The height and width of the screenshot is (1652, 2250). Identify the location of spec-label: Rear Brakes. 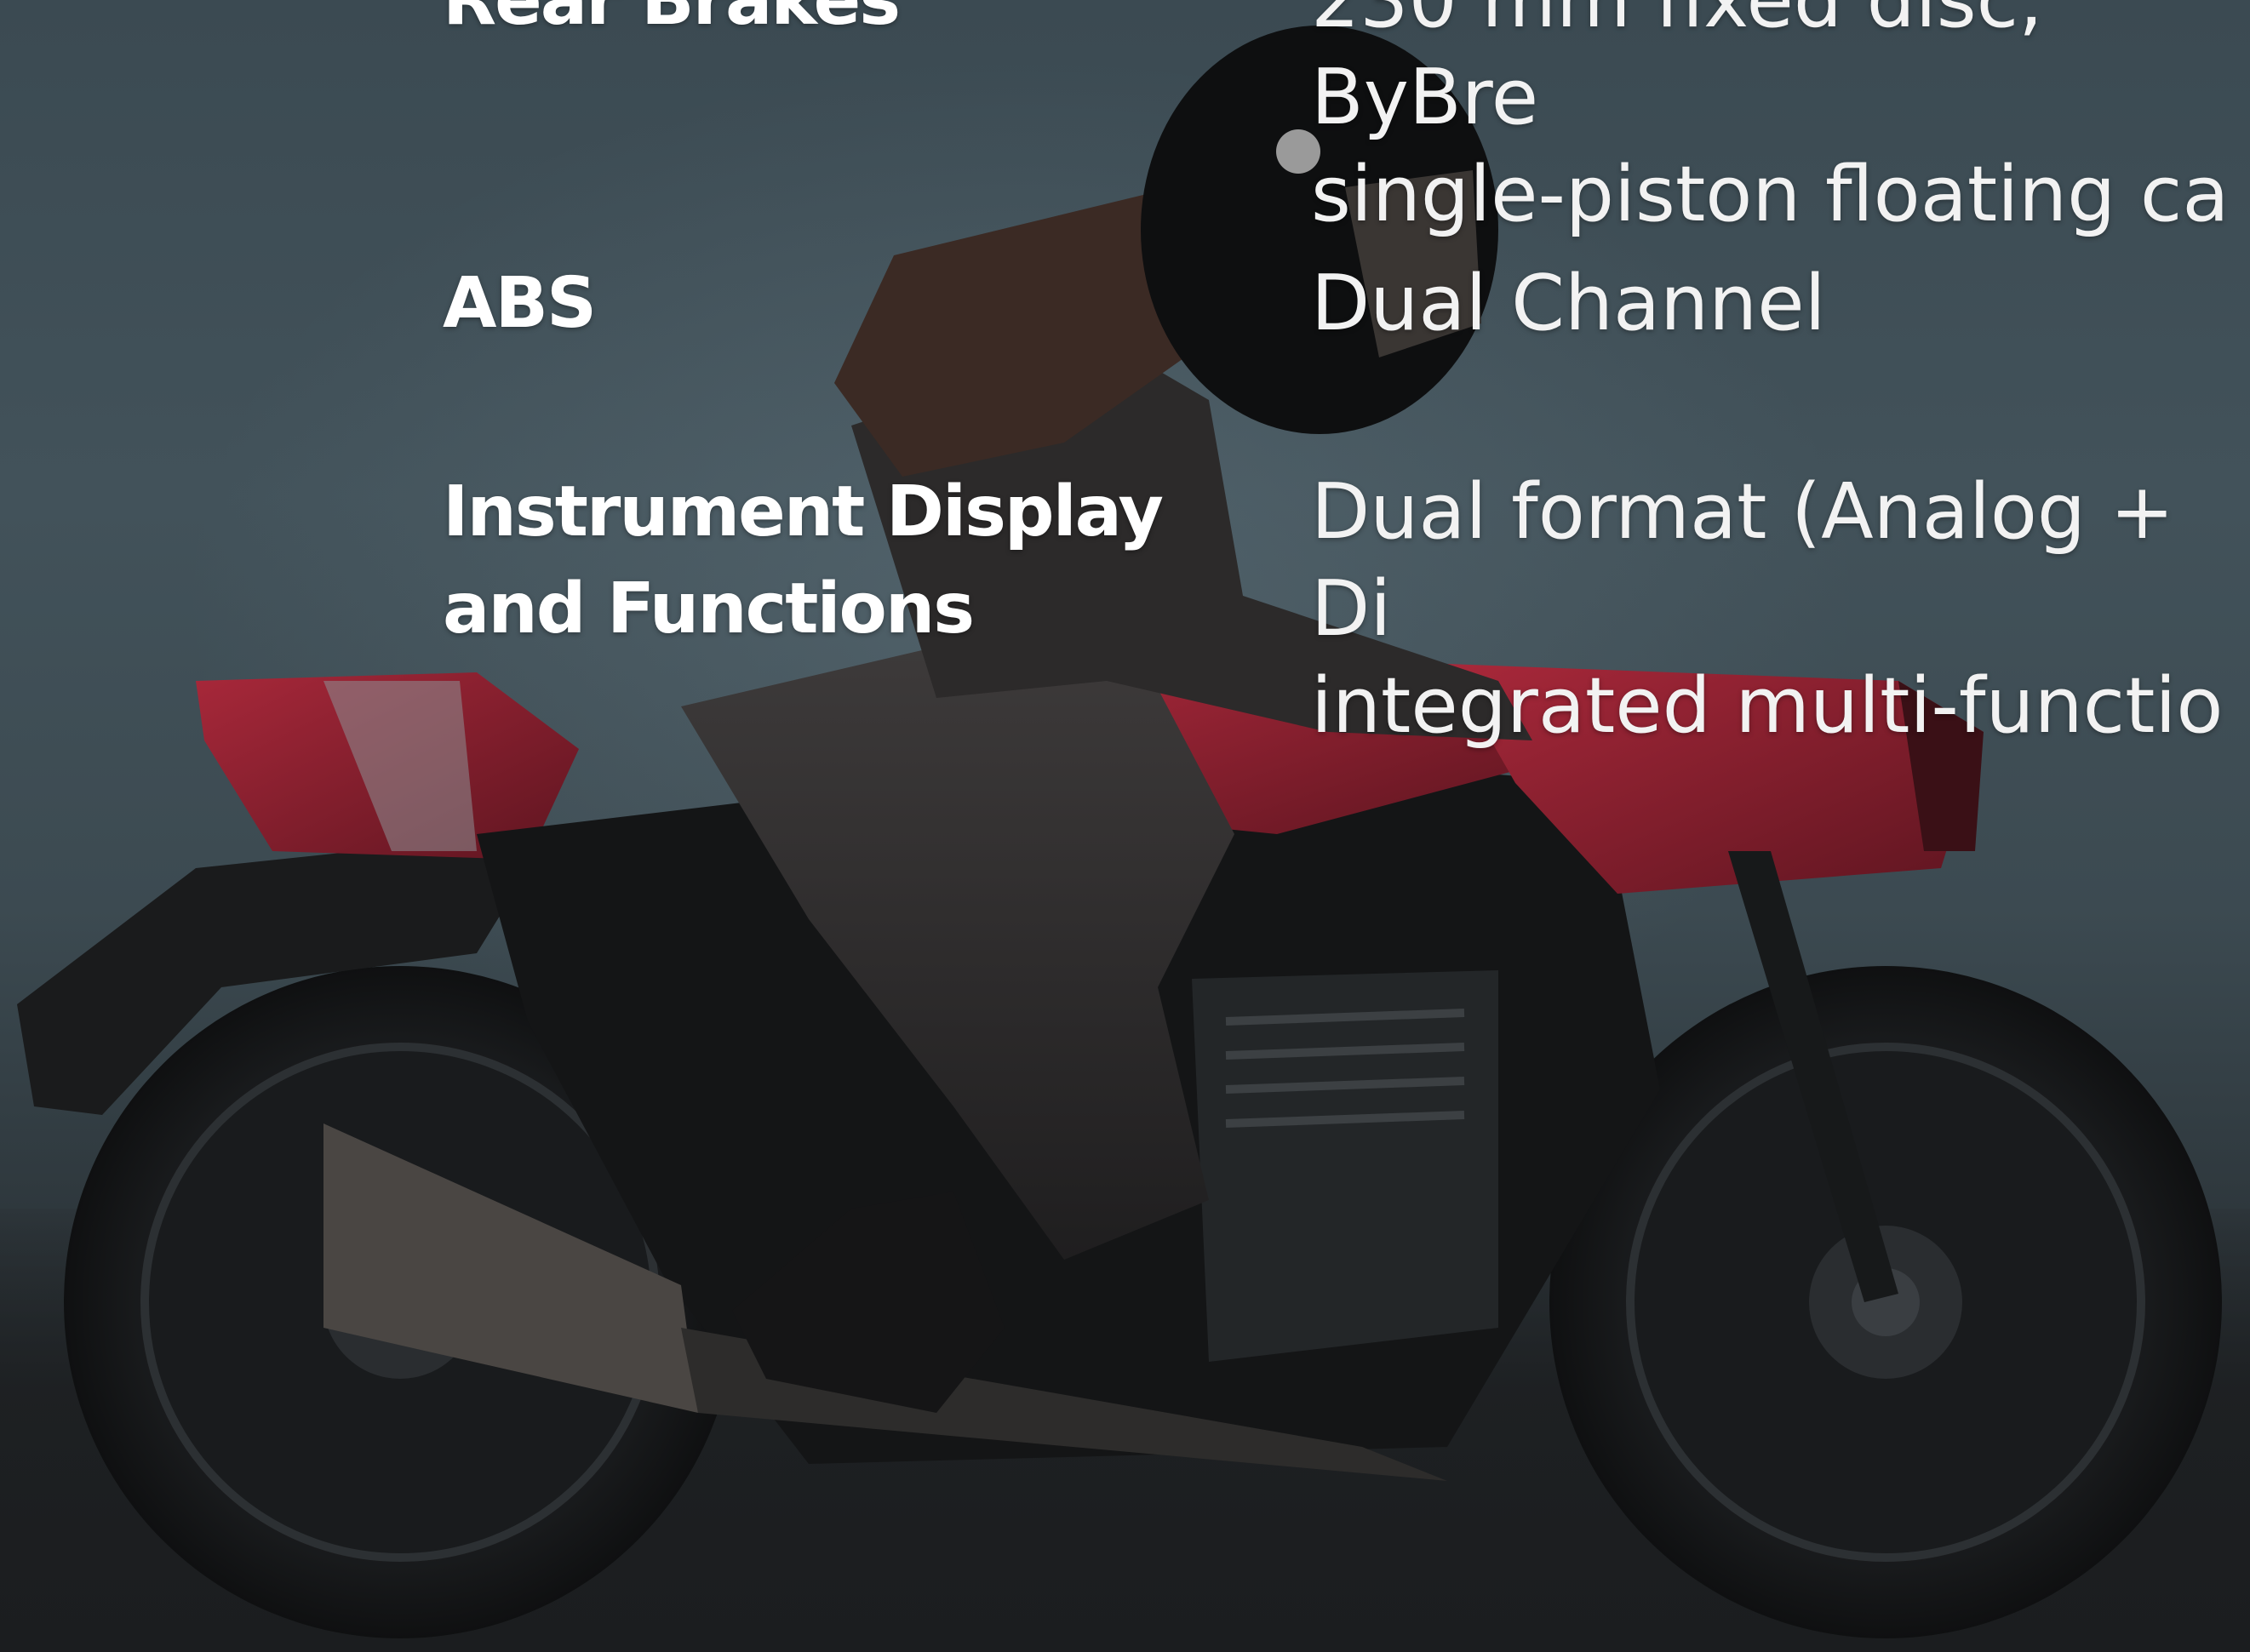
(672, 21).